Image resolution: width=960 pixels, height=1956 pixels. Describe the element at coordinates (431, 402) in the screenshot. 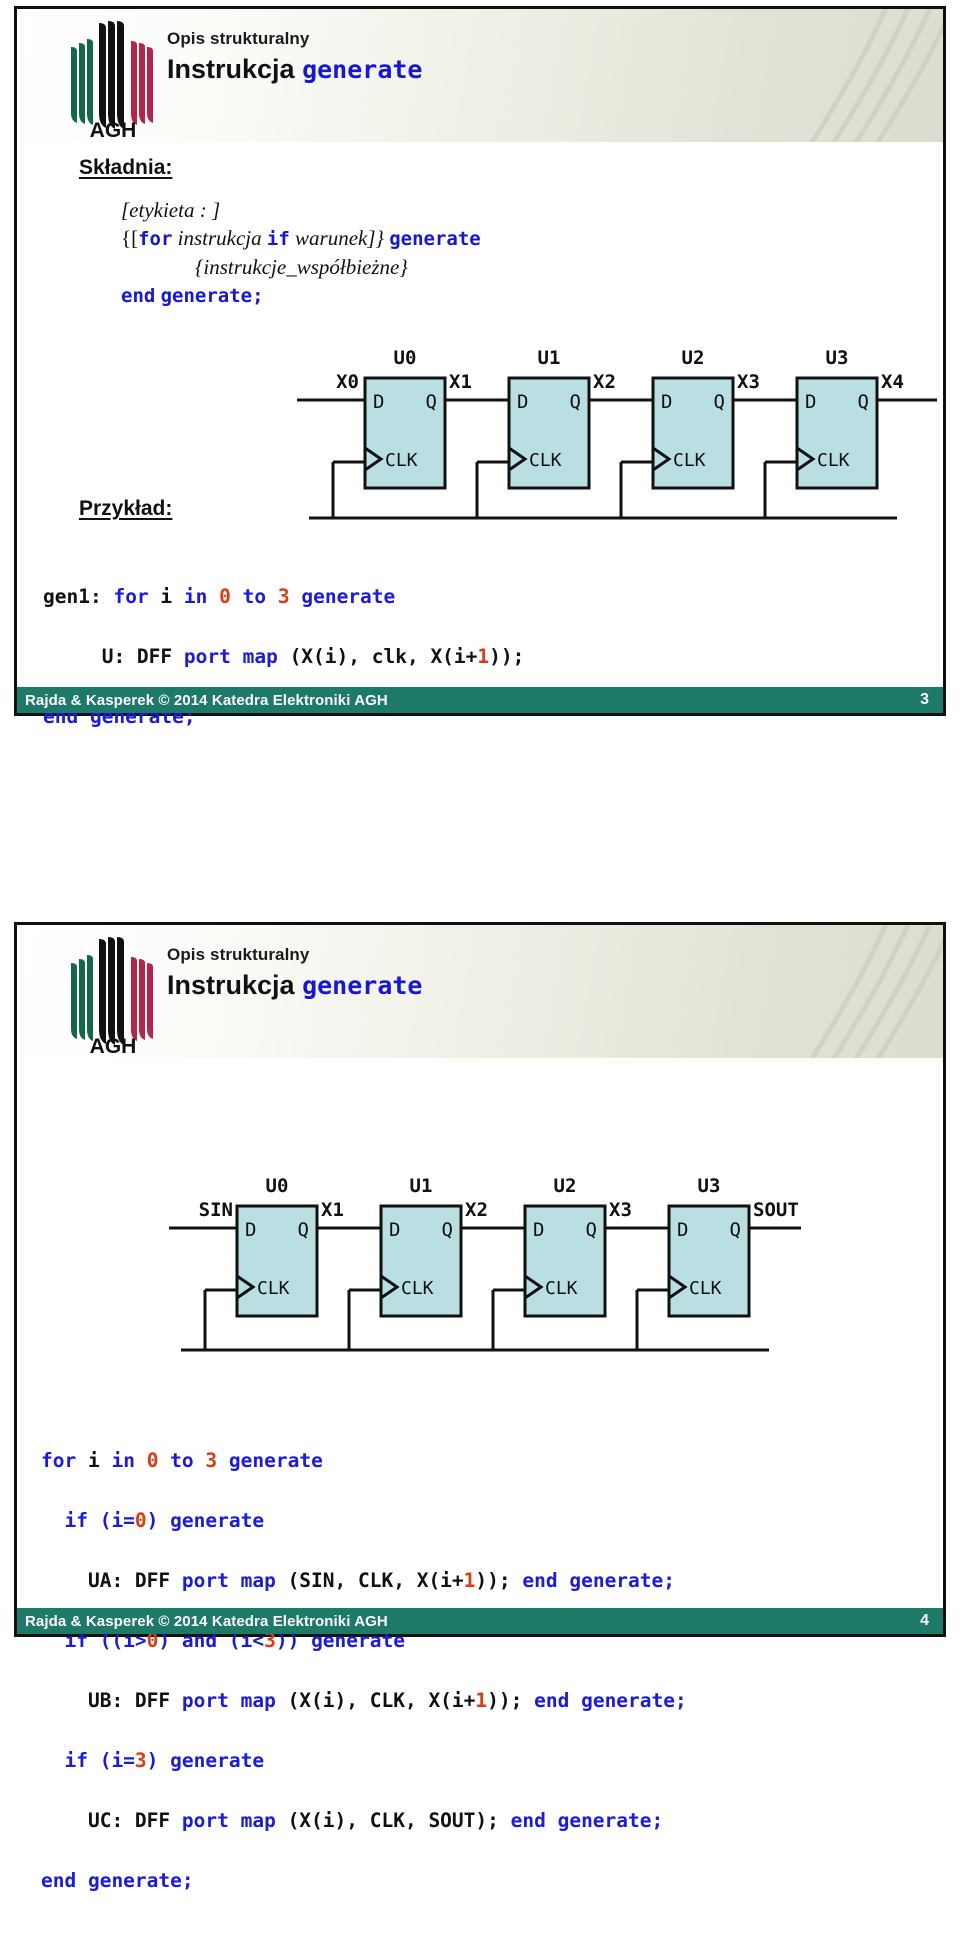

I see `dff-q-u0: Q` at that location.